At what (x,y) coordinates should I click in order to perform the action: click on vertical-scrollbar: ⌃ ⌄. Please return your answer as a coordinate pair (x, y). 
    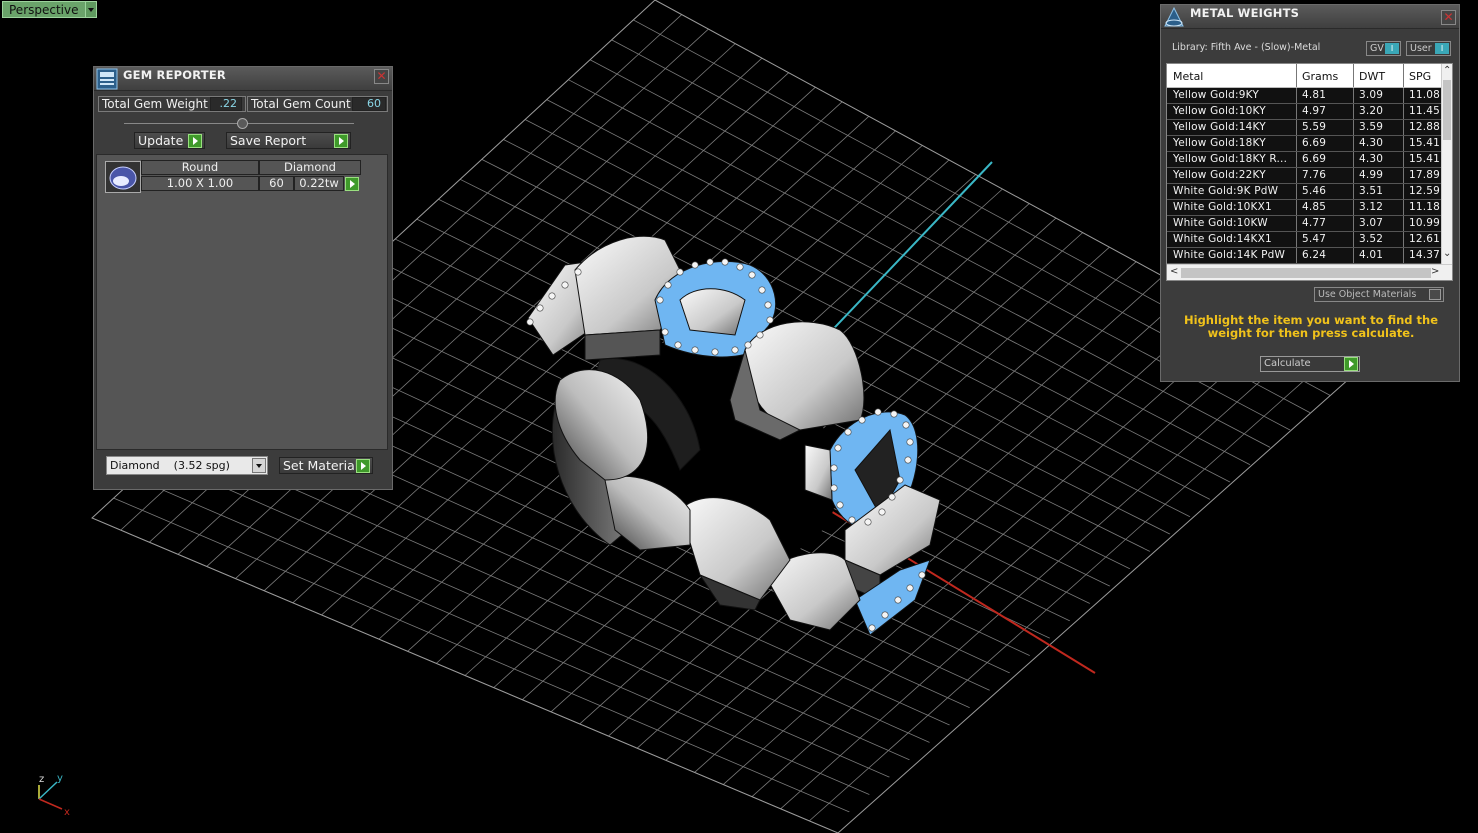
    Looking at the image, I should click on (1446, 164).